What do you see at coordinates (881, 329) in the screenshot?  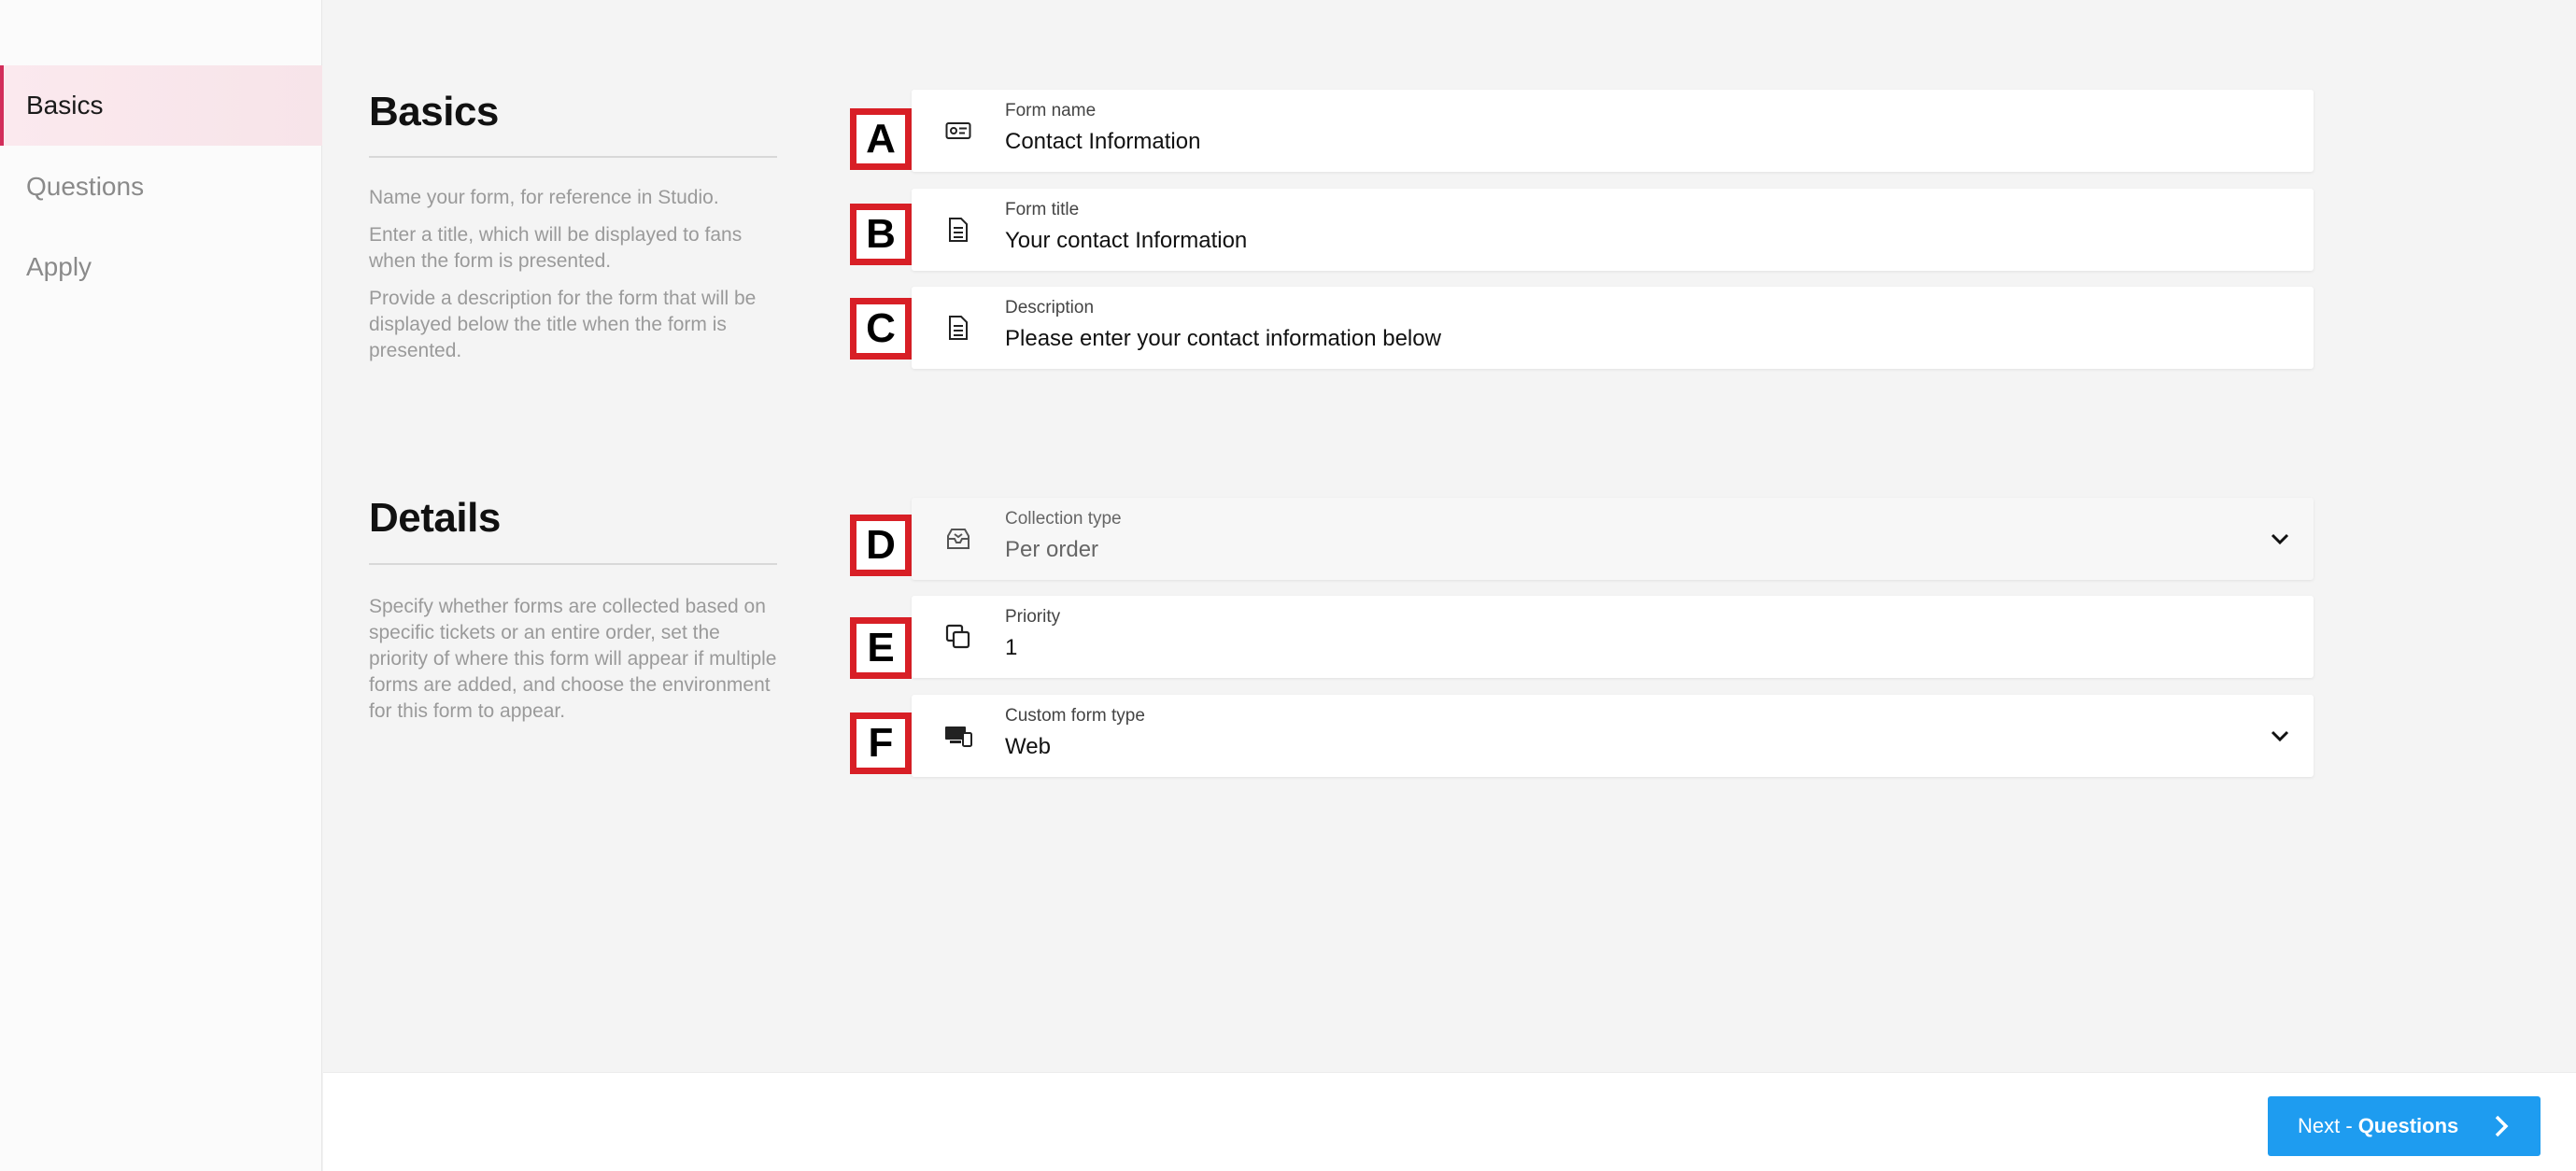 I see `annotation-marker-c: C` at bounding box center [881, 329].